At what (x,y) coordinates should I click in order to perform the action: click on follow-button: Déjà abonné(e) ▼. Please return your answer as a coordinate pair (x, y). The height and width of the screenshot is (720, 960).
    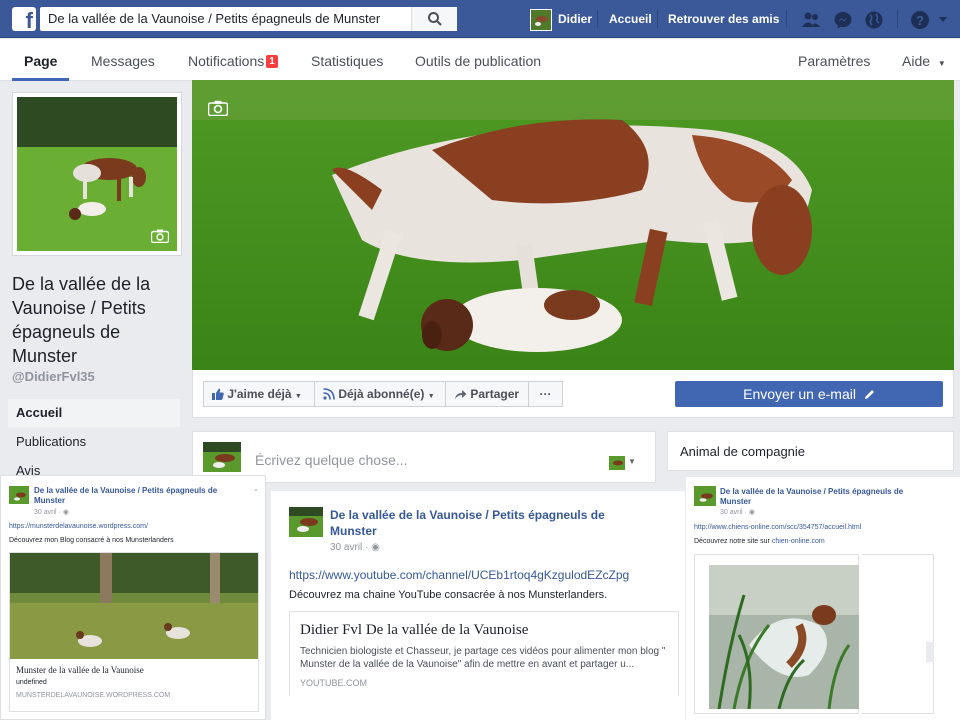
    Looking at the image, I should click on (380, 394).